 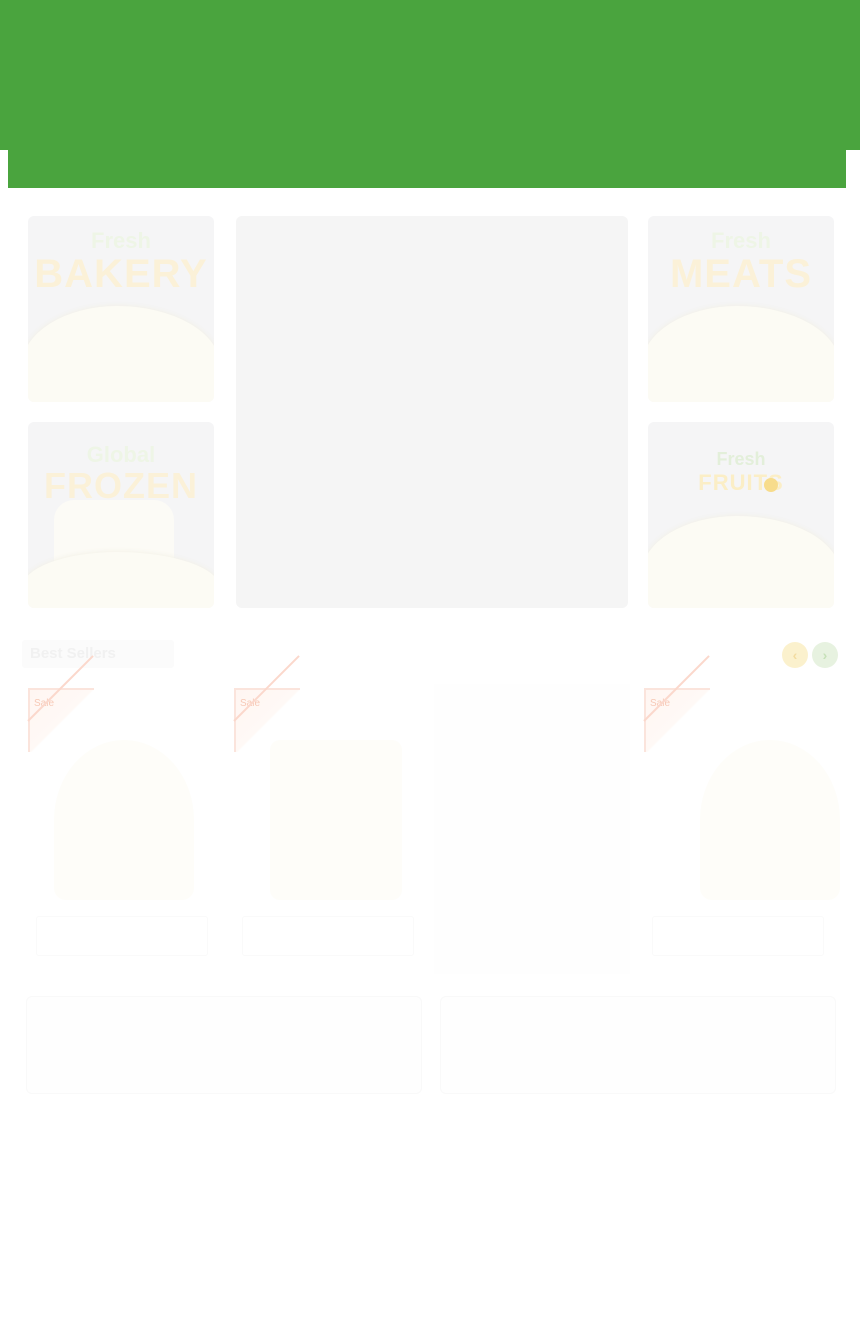 I want to click on site-header, so click(x=430, y=94).